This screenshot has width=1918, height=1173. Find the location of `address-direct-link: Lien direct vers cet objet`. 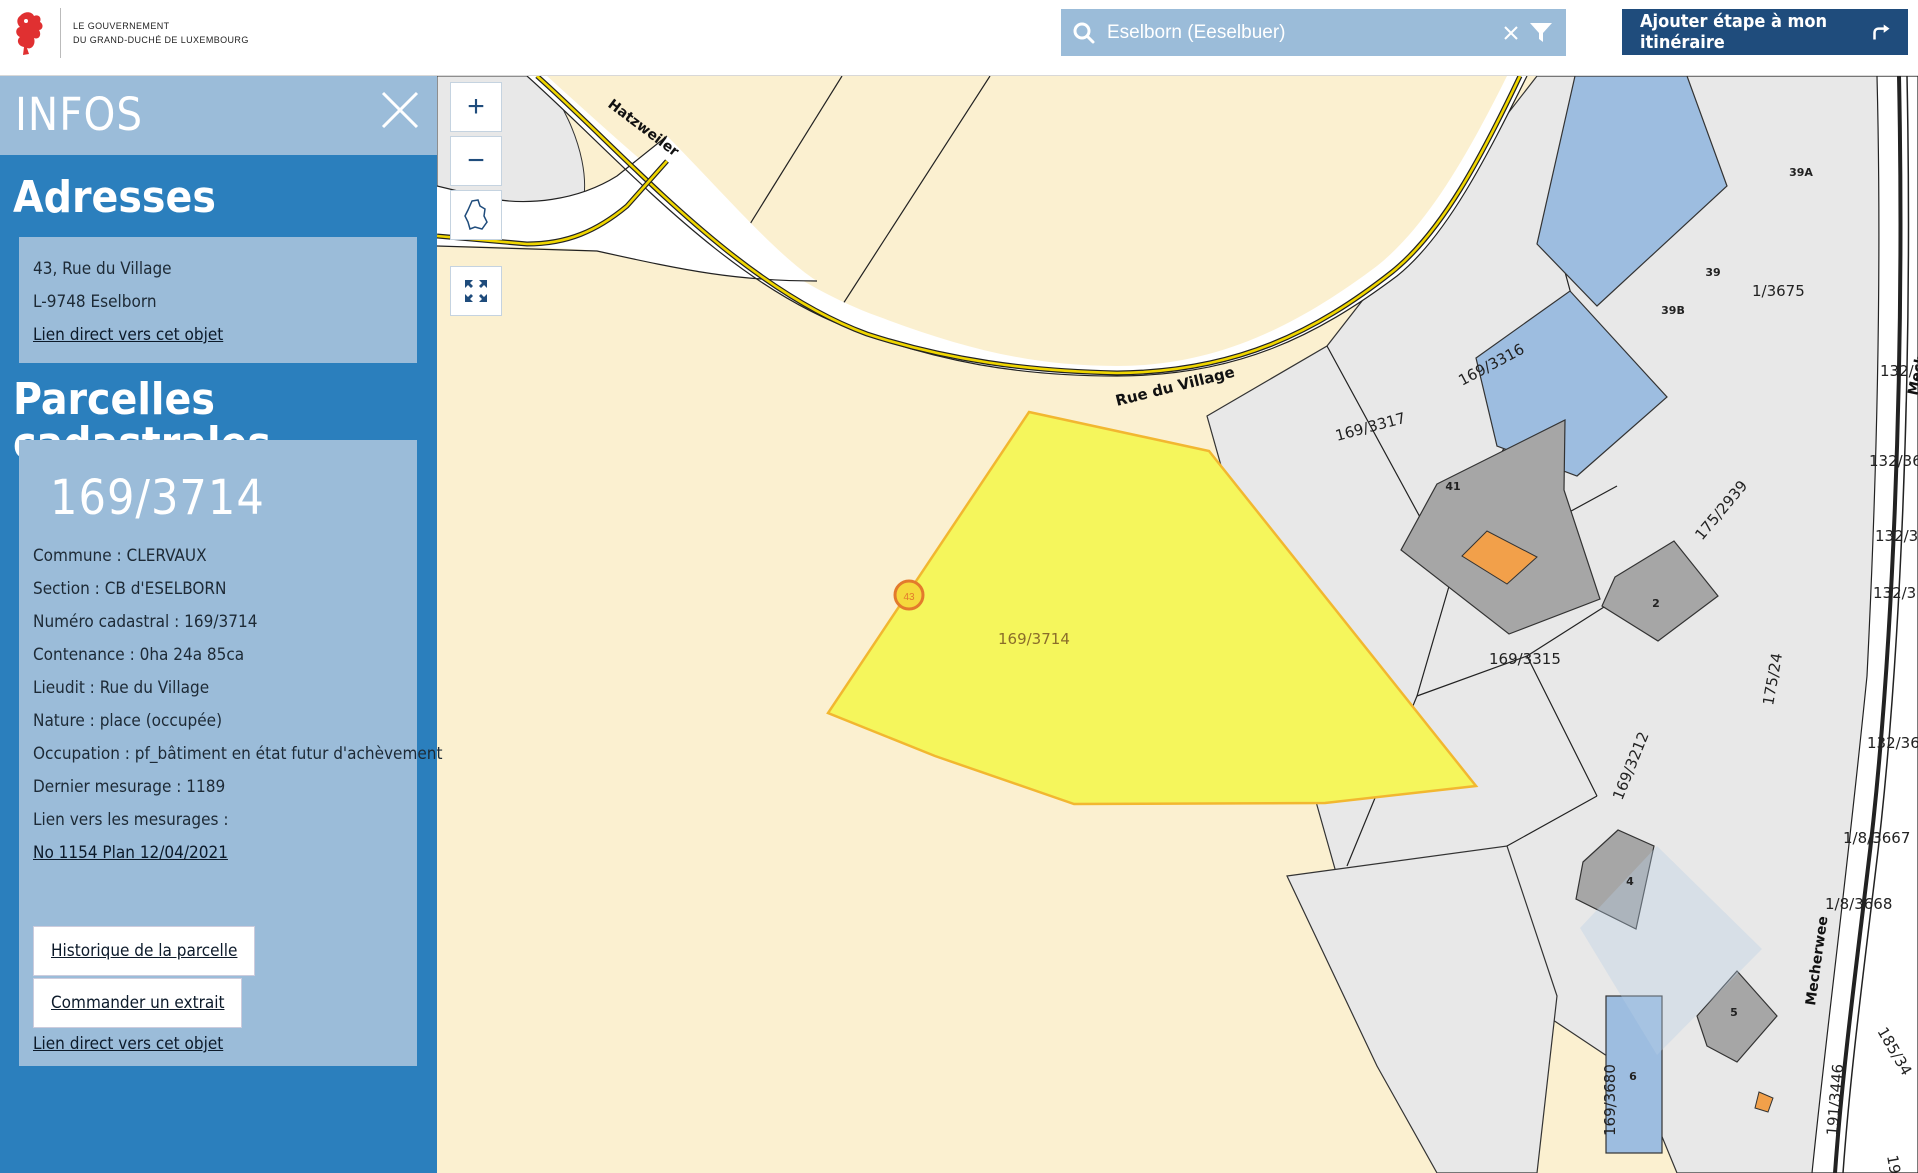

address-direct-link: Lien direct vers cet objet is located at coordinates (128, 335).